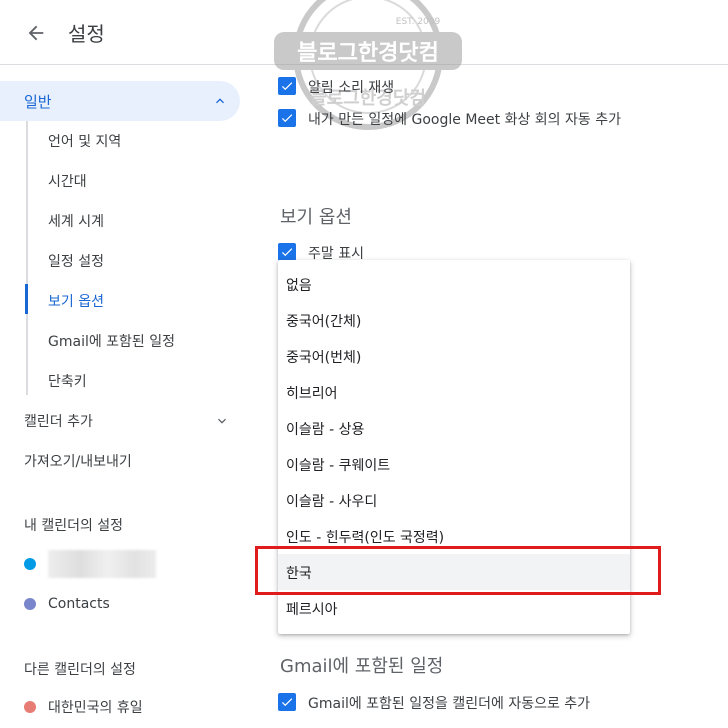 The width and height of the screenshot is (728, 728). I want to click on dropdown-option-korean: 한국, so click(454, 572).